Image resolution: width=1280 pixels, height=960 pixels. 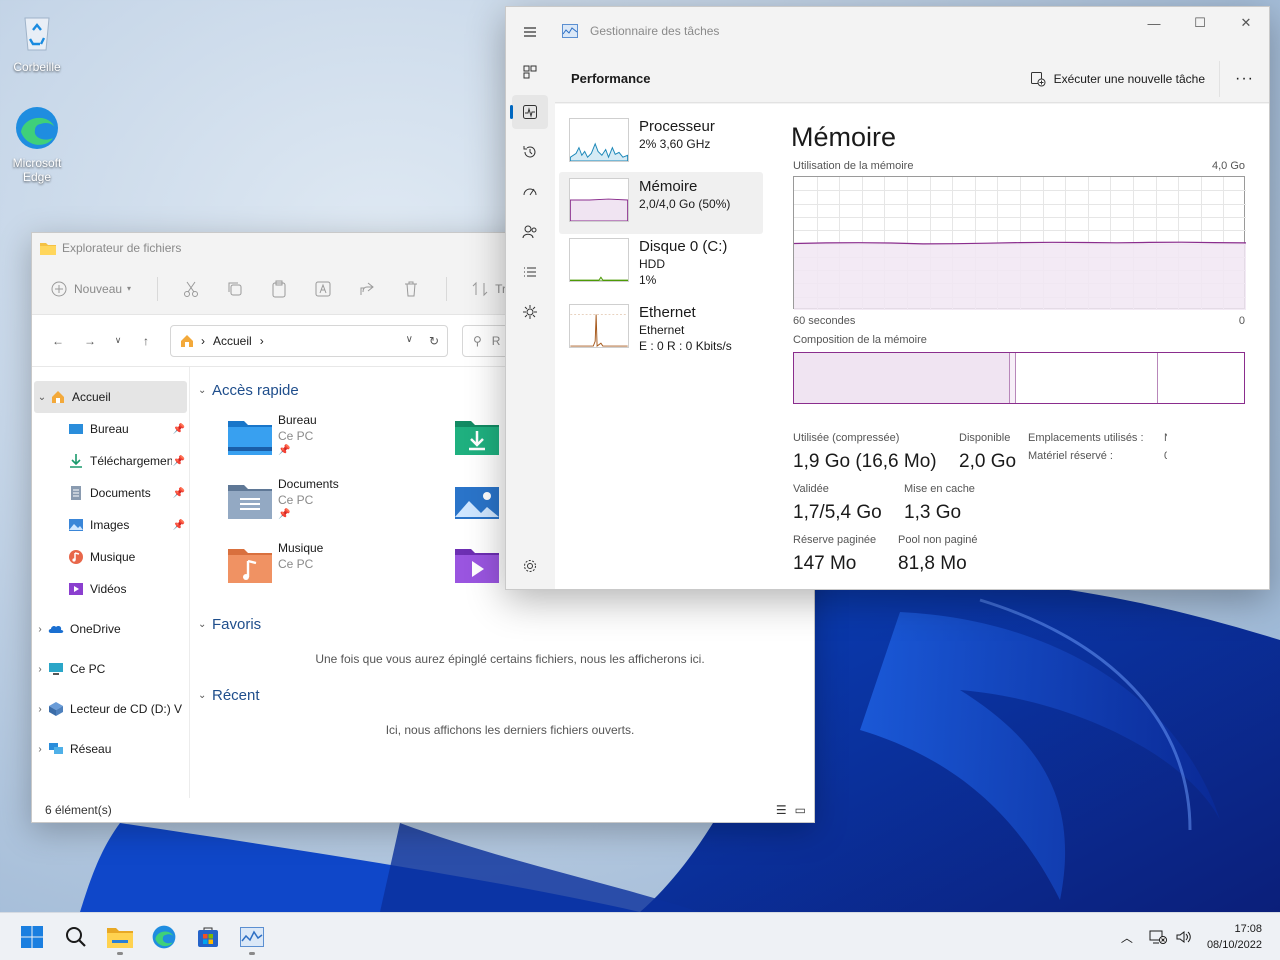 What do you see at coordinates (323, 289) in the screenshot?
I see `rename-button` at bounding box center [323, 289].